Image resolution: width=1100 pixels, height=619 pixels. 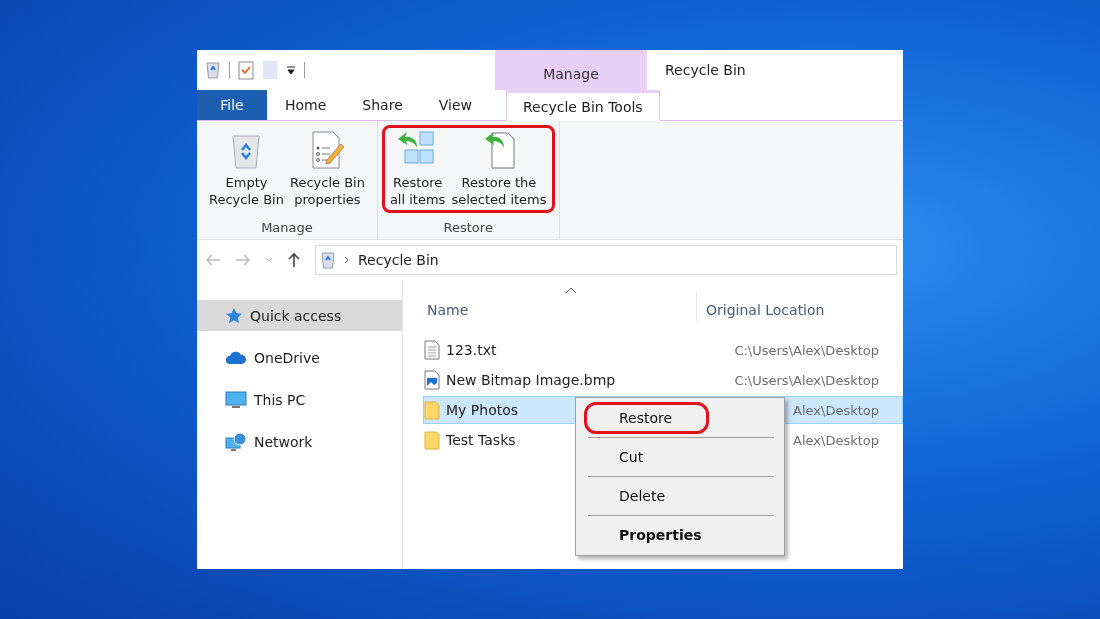 I want to click on group-label: Restore, so click(x=468, y=228).